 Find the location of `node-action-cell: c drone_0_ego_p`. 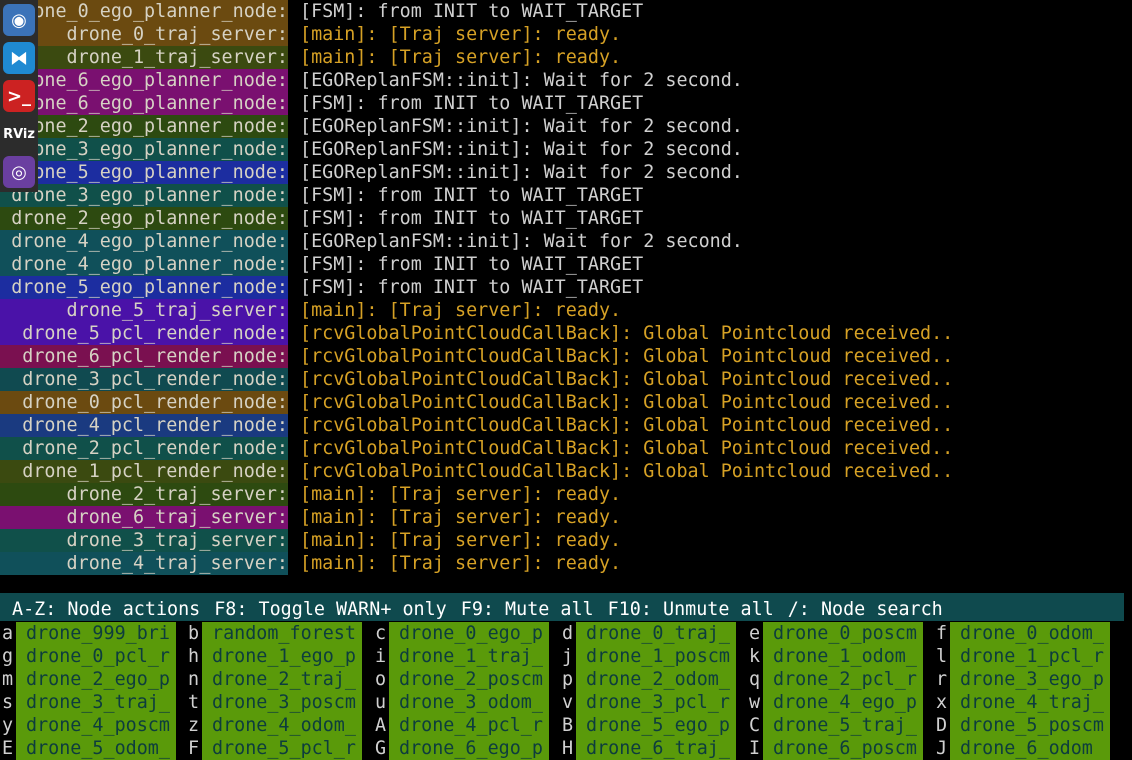

node-action-cell: c drone_0_ego_p is located at coordinates (463, 633).